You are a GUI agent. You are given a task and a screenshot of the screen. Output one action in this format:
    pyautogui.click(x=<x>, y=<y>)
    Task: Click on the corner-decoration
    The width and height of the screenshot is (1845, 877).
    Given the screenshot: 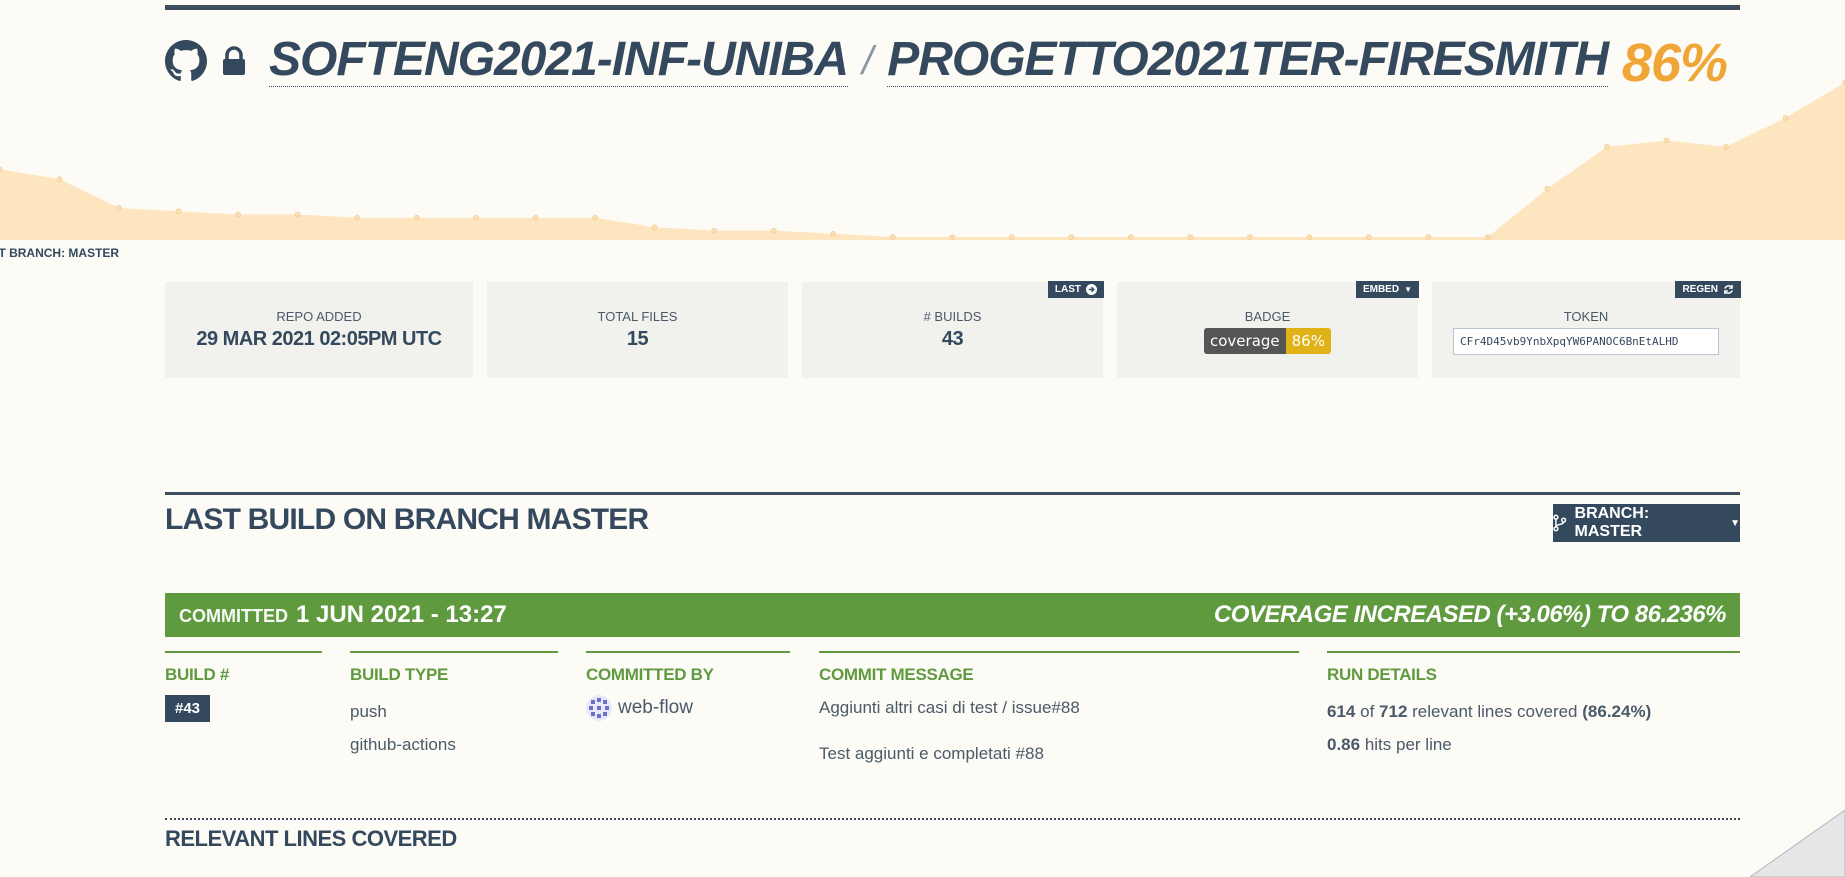 What is the action you would take?
    pyautogui.click(x=1797, y=843)
    